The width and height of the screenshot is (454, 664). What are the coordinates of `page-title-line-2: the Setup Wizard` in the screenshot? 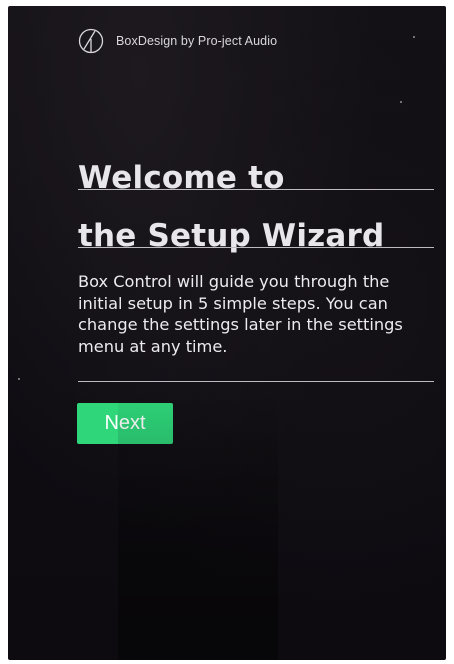 It's located at (231, 236).